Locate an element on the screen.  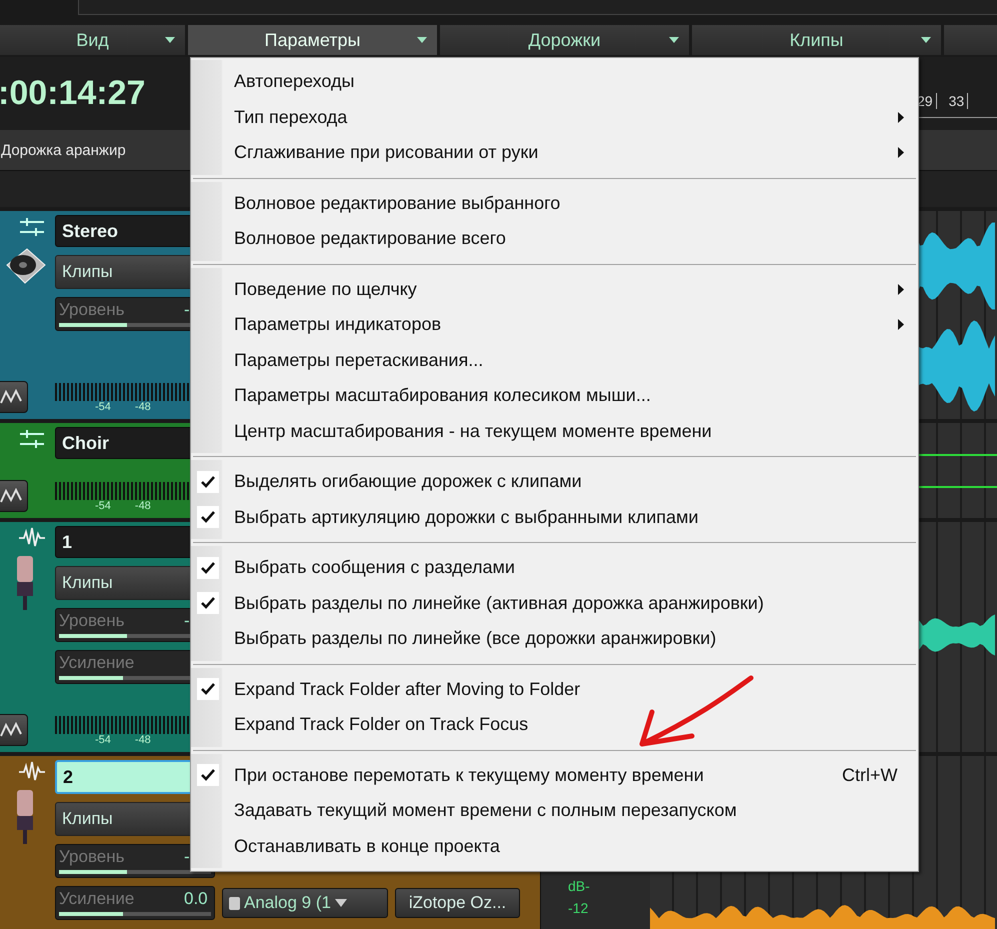
shortcut-label: Ctrl+W is located at coordinates (870, 775).